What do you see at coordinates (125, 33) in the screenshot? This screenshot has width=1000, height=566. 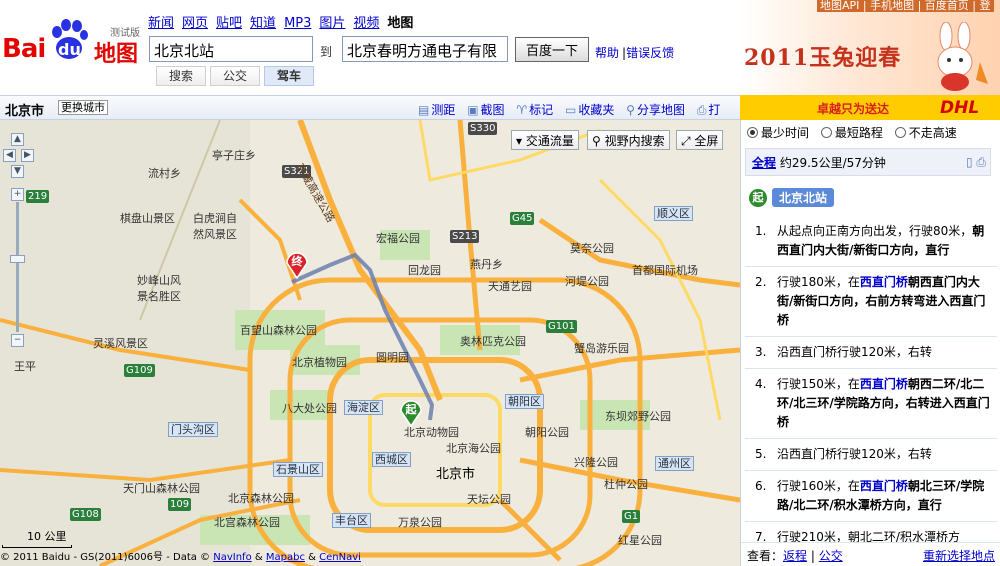 I see `logo-beta: 测试版` at bounding box center [125, 33].